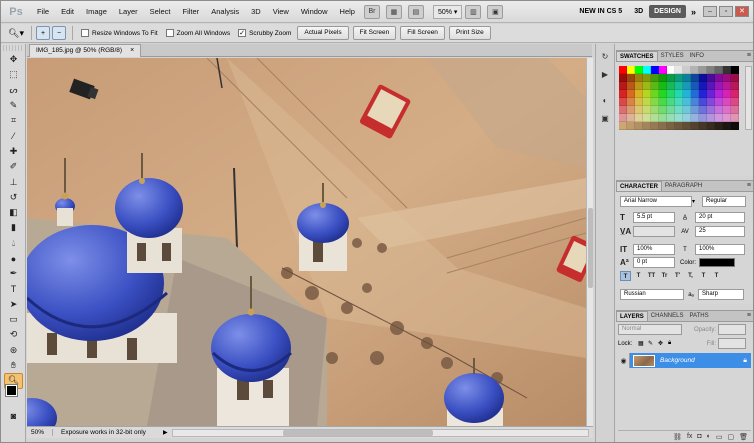  Describe the element at coordinates (314, 12) in the screenshot. I see `menu-window: Window` at that location.